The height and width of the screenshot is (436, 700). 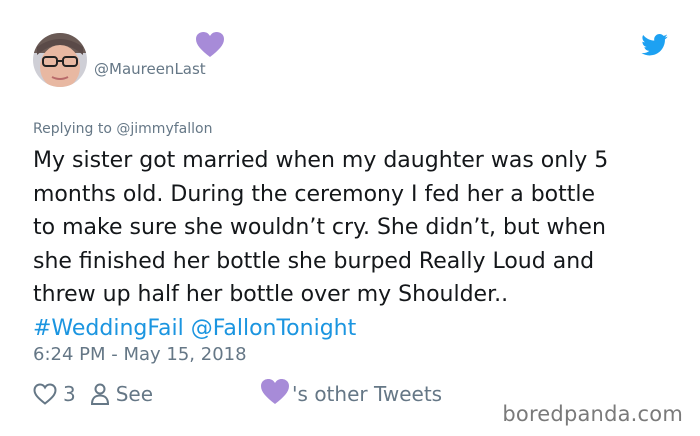 I want to click on like-heart-icon, so click(x=45, y=394).